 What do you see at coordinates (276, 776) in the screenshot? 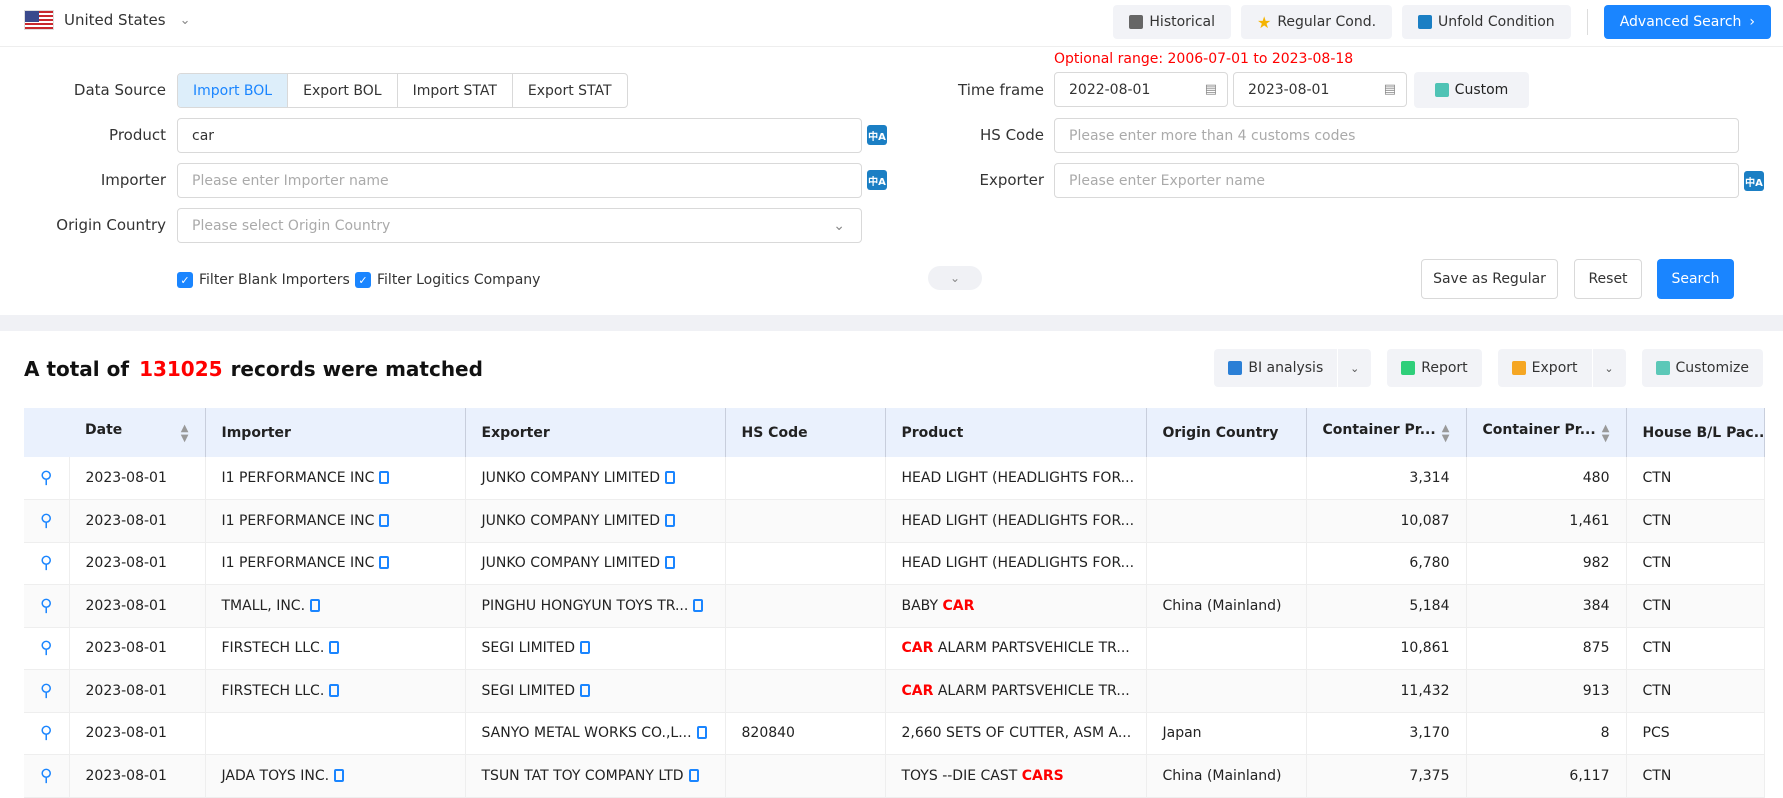
I see `importer-name: JADA TOYS INC.` at bounding box center [276, 776].